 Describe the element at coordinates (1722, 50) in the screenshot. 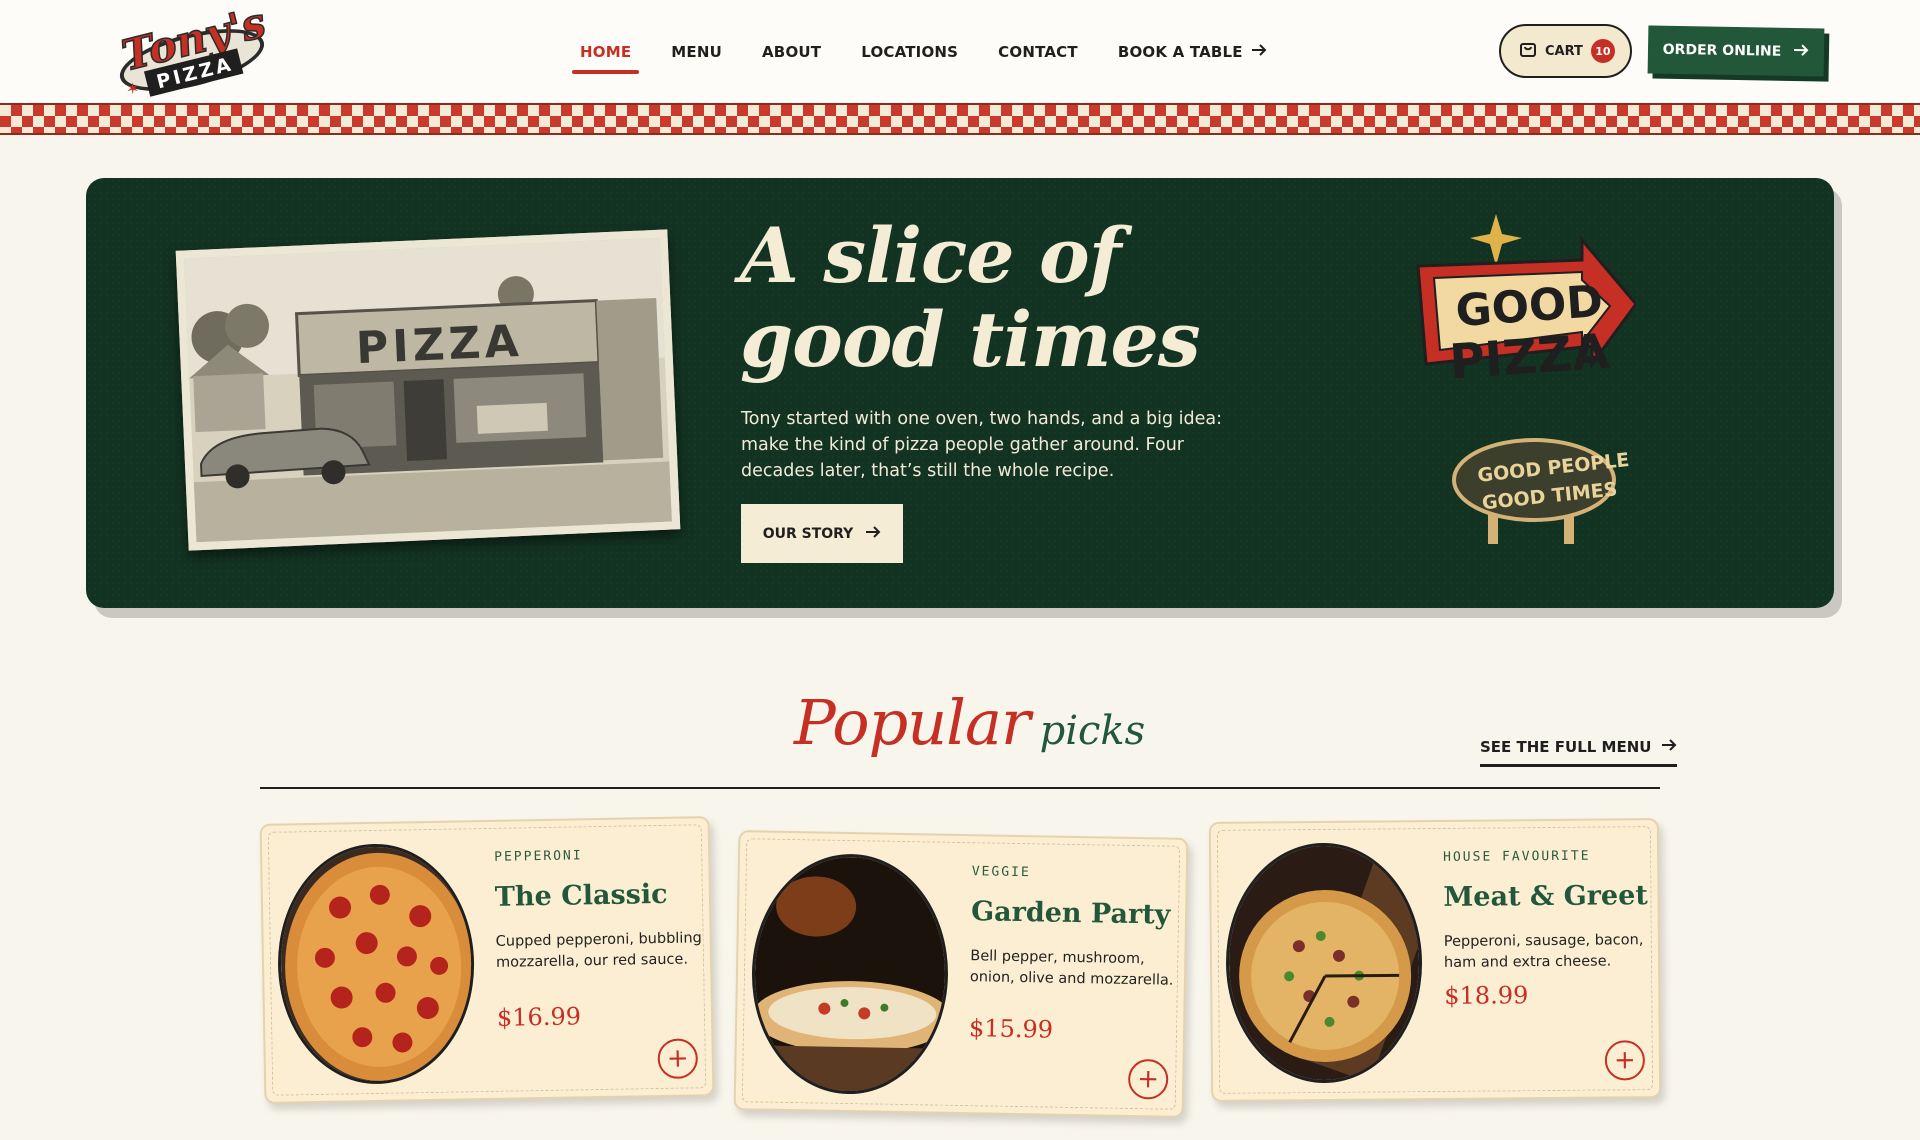

I see `order-online-label: ORDER ONLINE` at that location.